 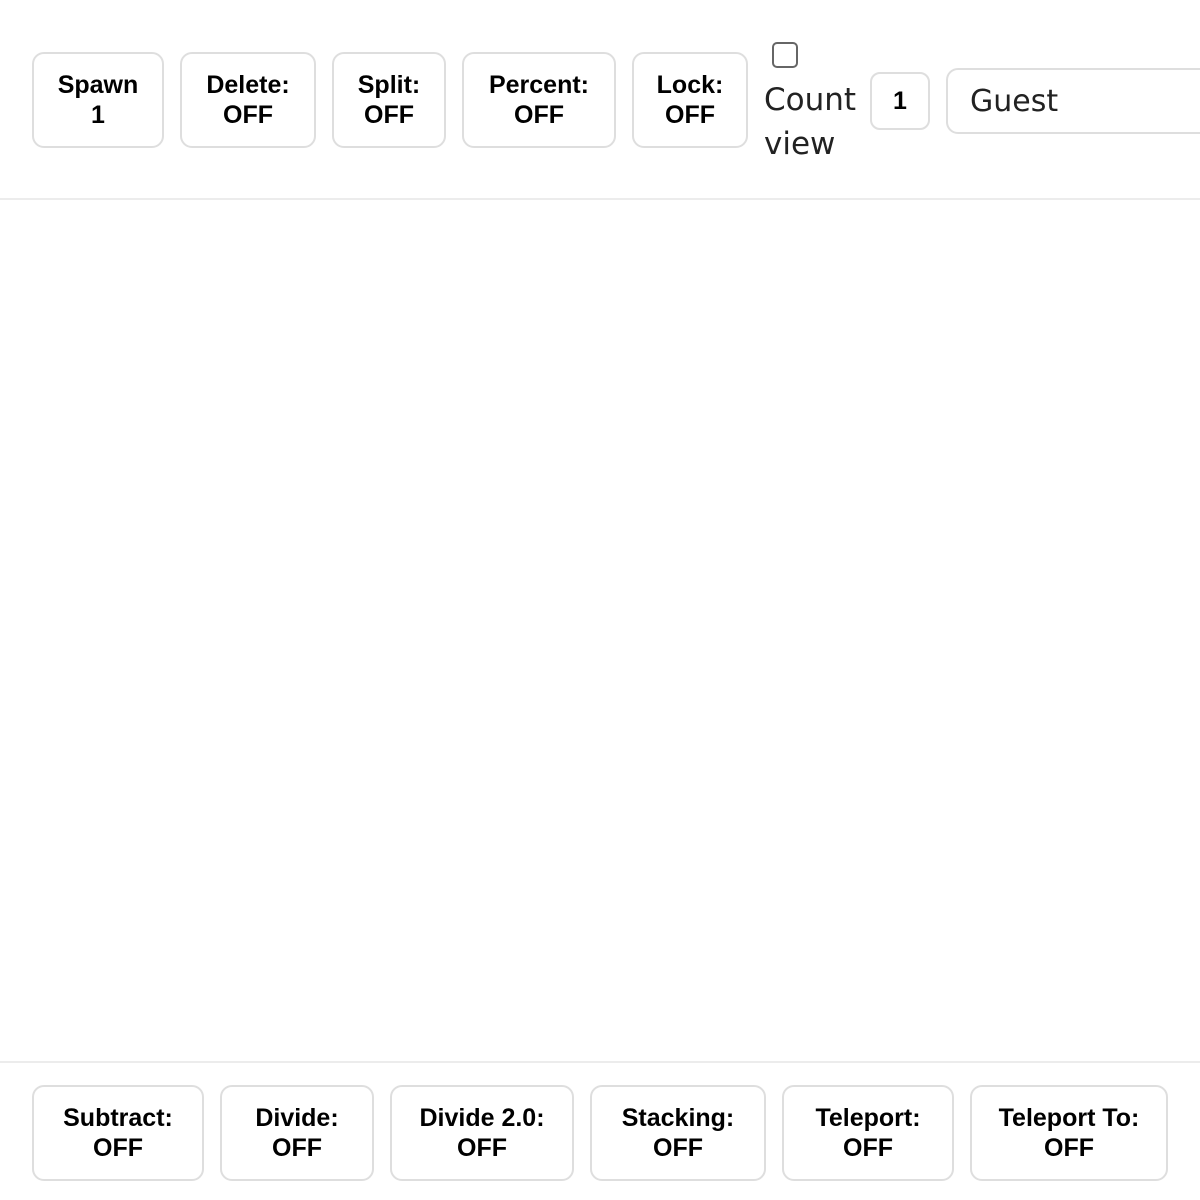 I want to click on lock-button-label: Lock:, so click(x=690, y=85).